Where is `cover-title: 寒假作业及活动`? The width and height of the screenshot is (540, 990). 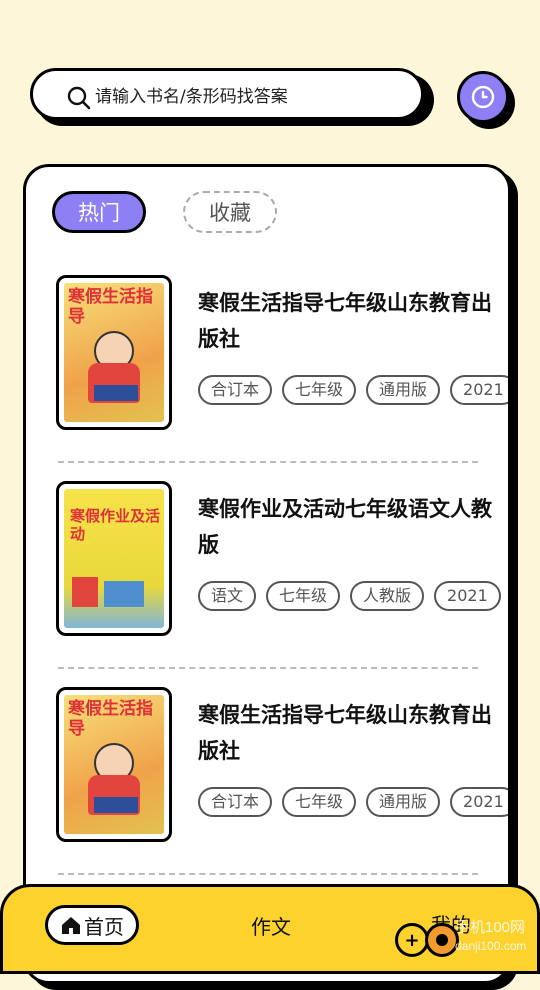 cover-title: 寒假作业及活动 is located at coordinates (115, 525).